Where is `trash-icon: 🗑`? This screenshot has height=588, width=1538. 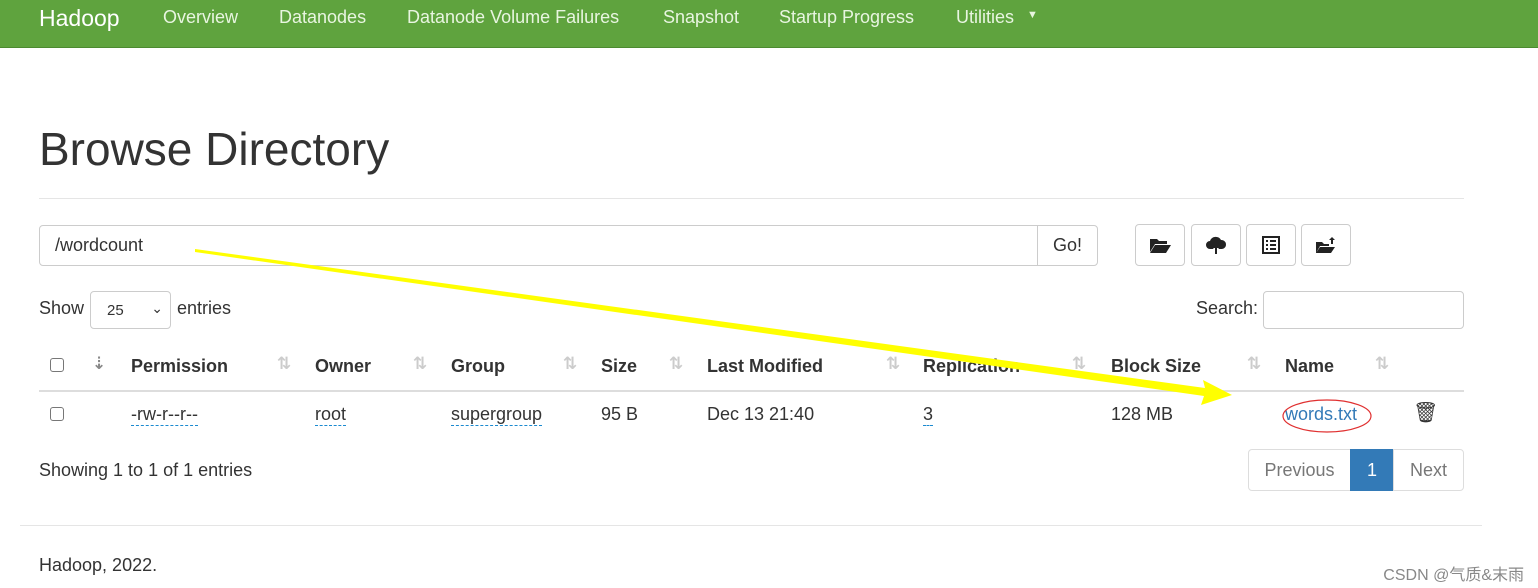
trash-icon: 🗑 is located at coordinates (1425, 412).